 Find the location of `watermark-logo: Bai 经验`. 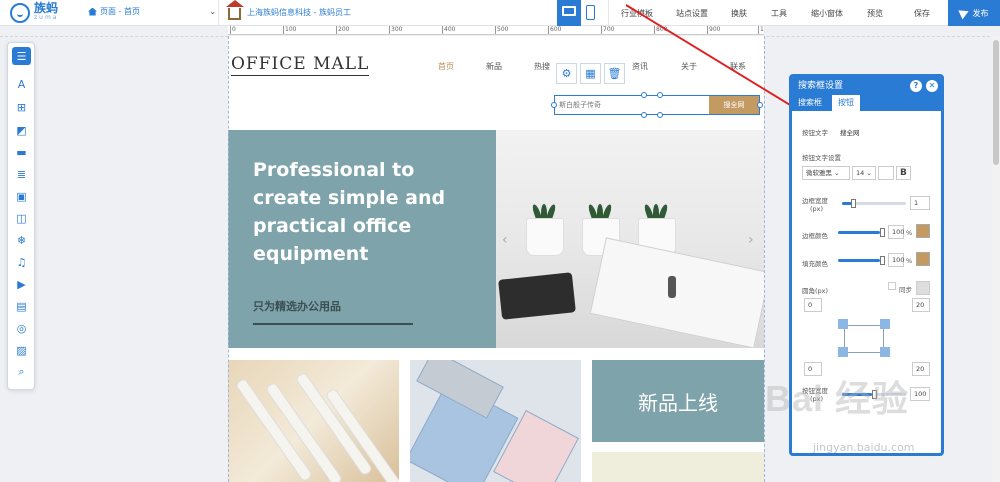

watermark-logo: Bai 经验 is located at coordinates (837, 398).